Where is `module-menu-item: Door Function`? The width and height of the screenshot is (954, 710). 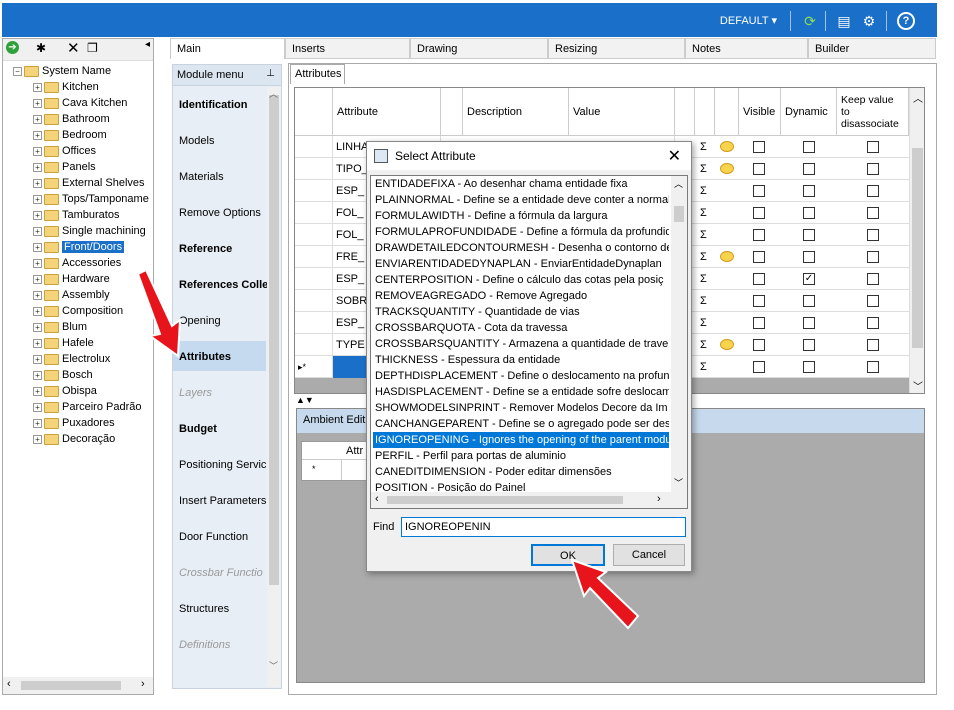 module-menu-item: Door Function is located at coordinates (223, 537).